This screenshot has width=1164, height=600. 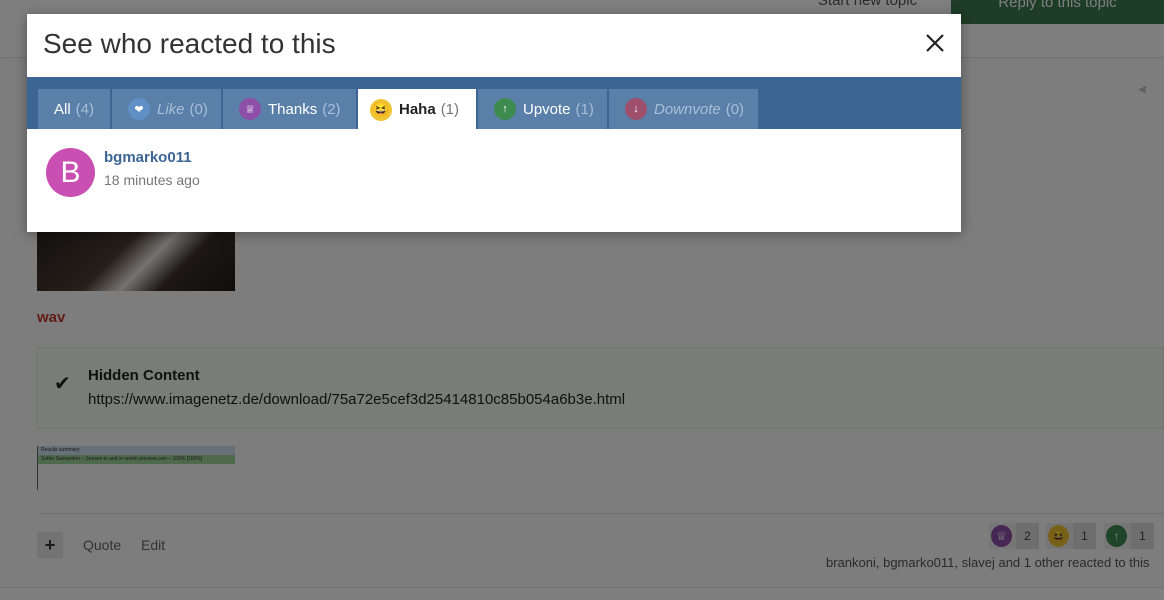 I want to click on reactor-list-item: B bgmarko011 18 minutes ago, so click(x=346, y=173).